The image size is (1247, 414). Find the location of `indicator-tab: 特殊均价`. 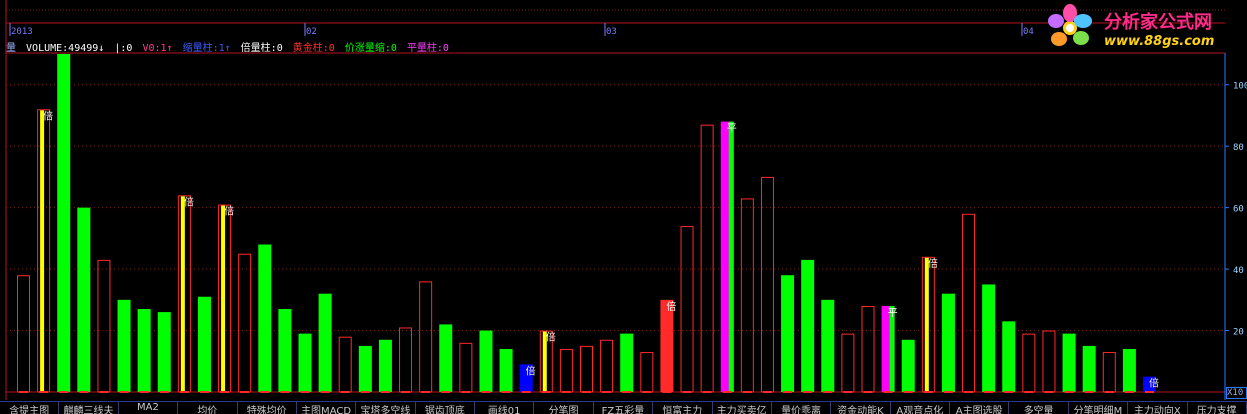

indicator-tab: 特殊均价 is located at coordinates (267, 408).